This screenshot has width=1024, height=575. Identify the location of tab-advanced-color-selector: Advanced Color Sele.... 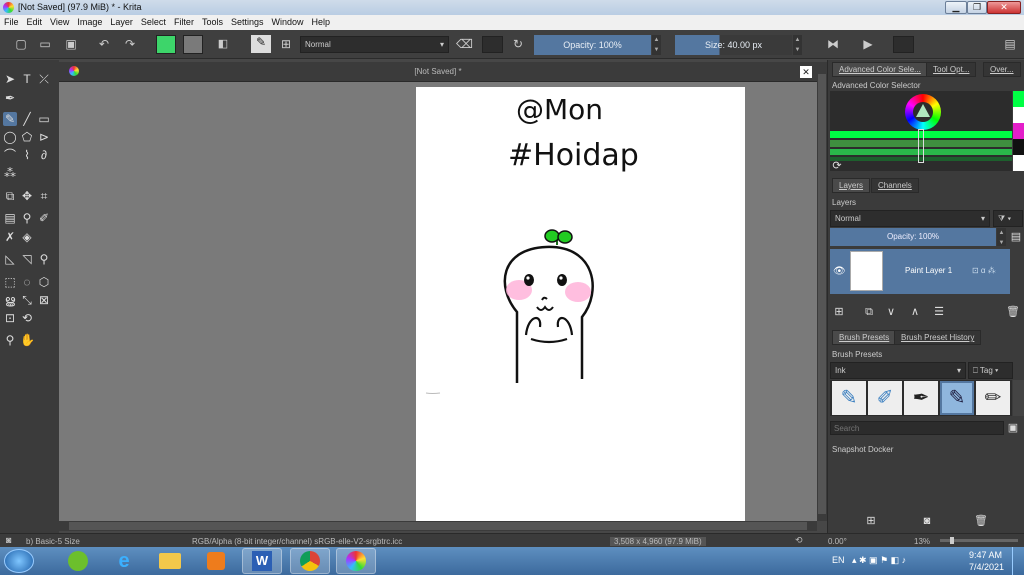
(880, 69).